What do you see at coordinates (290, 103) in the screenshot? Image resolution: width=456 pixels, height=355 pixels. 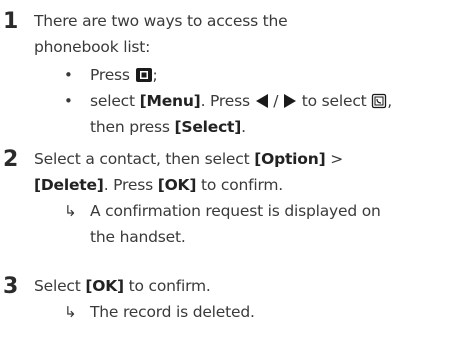 I see `right-triangle-icon` at bounding box center [290, 103].